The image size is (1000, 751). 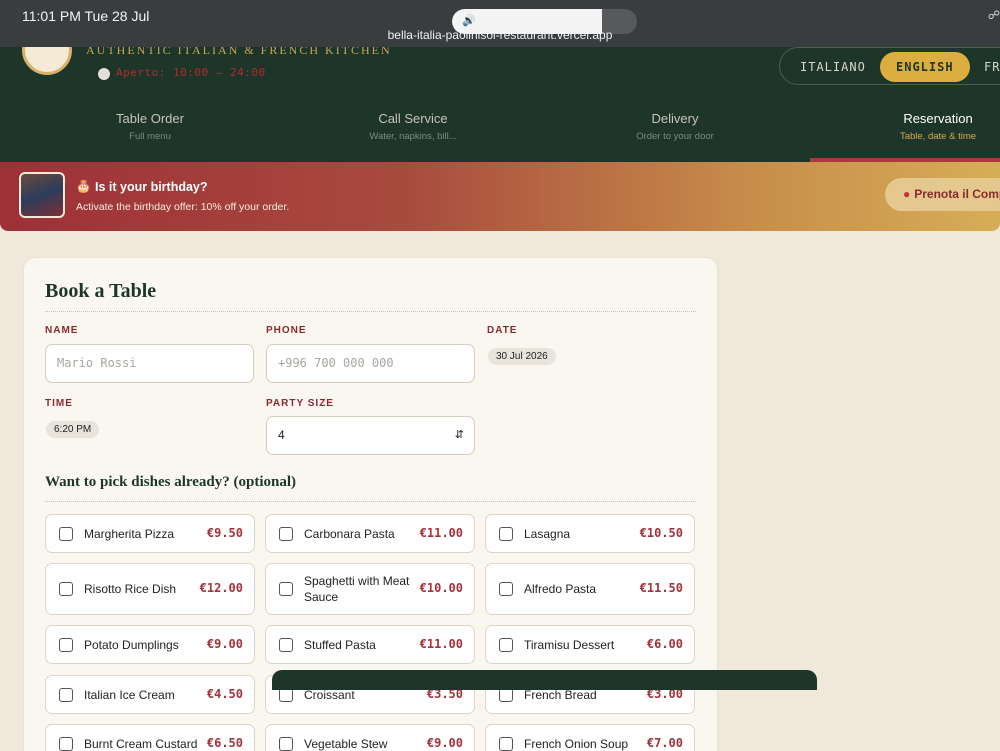 What do you see at coordinates (83, 186) in the screenshot?
I see `cake-icon: 🎂` at bounding box center [83, 186].